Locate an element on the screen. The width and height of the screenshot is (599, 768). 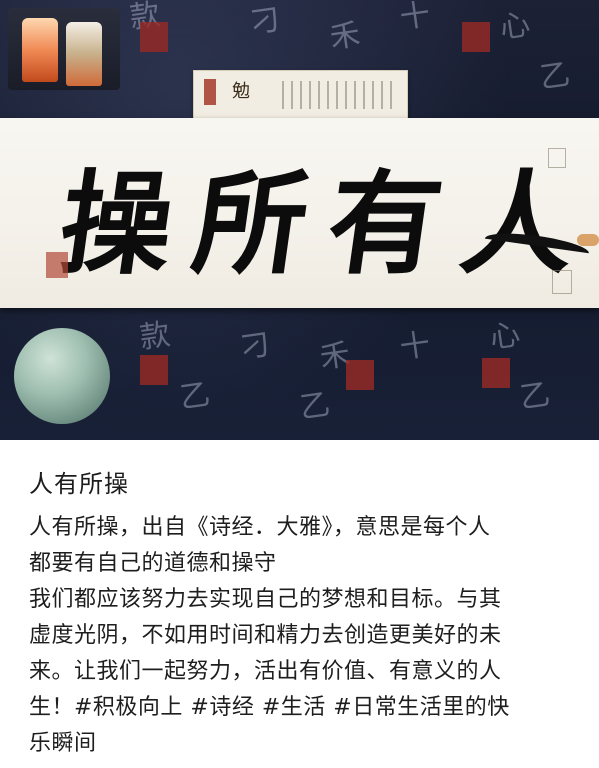
strip-inscription is located at coordinates (339, 95).